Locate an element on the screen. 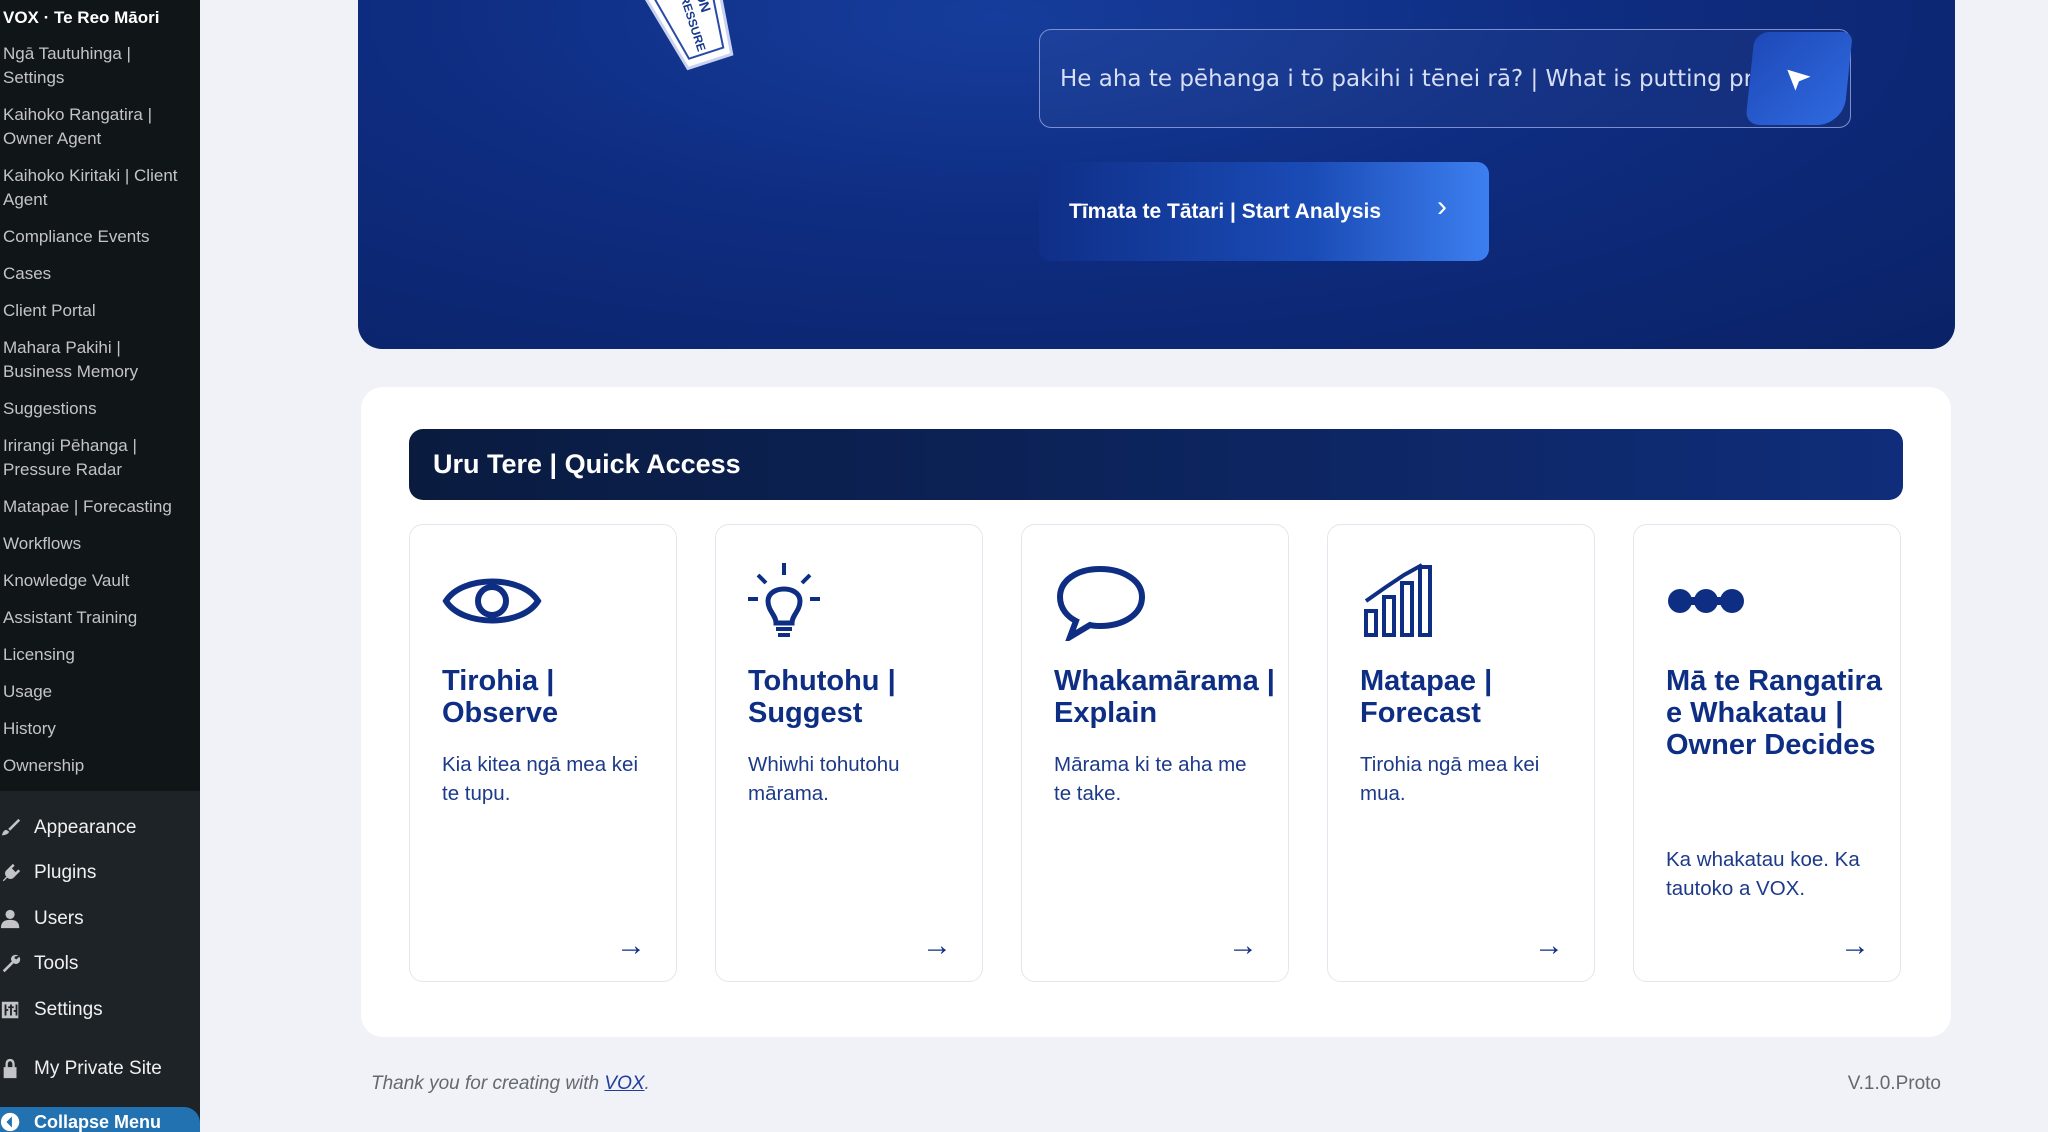 This screenshot has width=2048, height=1132. bar-chart-icon is located at coordinates (1398, 600).